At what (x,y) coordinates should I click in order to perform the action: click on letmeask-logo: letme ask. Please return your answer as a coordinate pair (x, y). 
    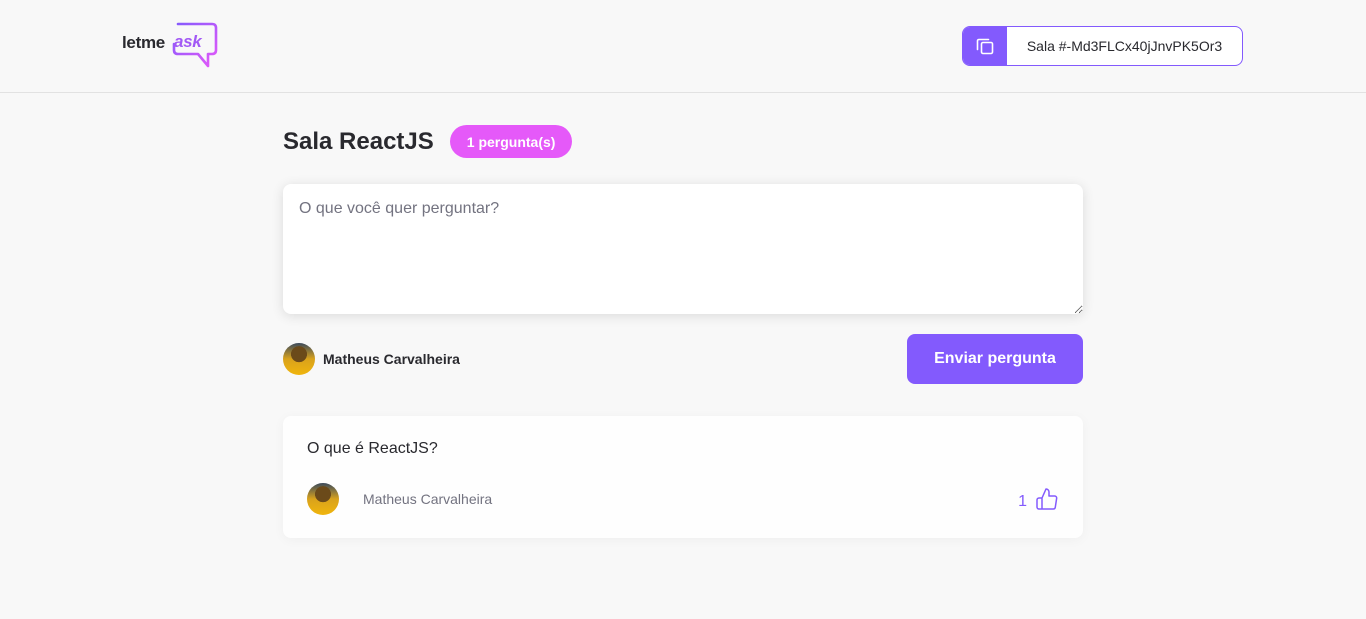
    Looking at the image, I should click on (172, 46).